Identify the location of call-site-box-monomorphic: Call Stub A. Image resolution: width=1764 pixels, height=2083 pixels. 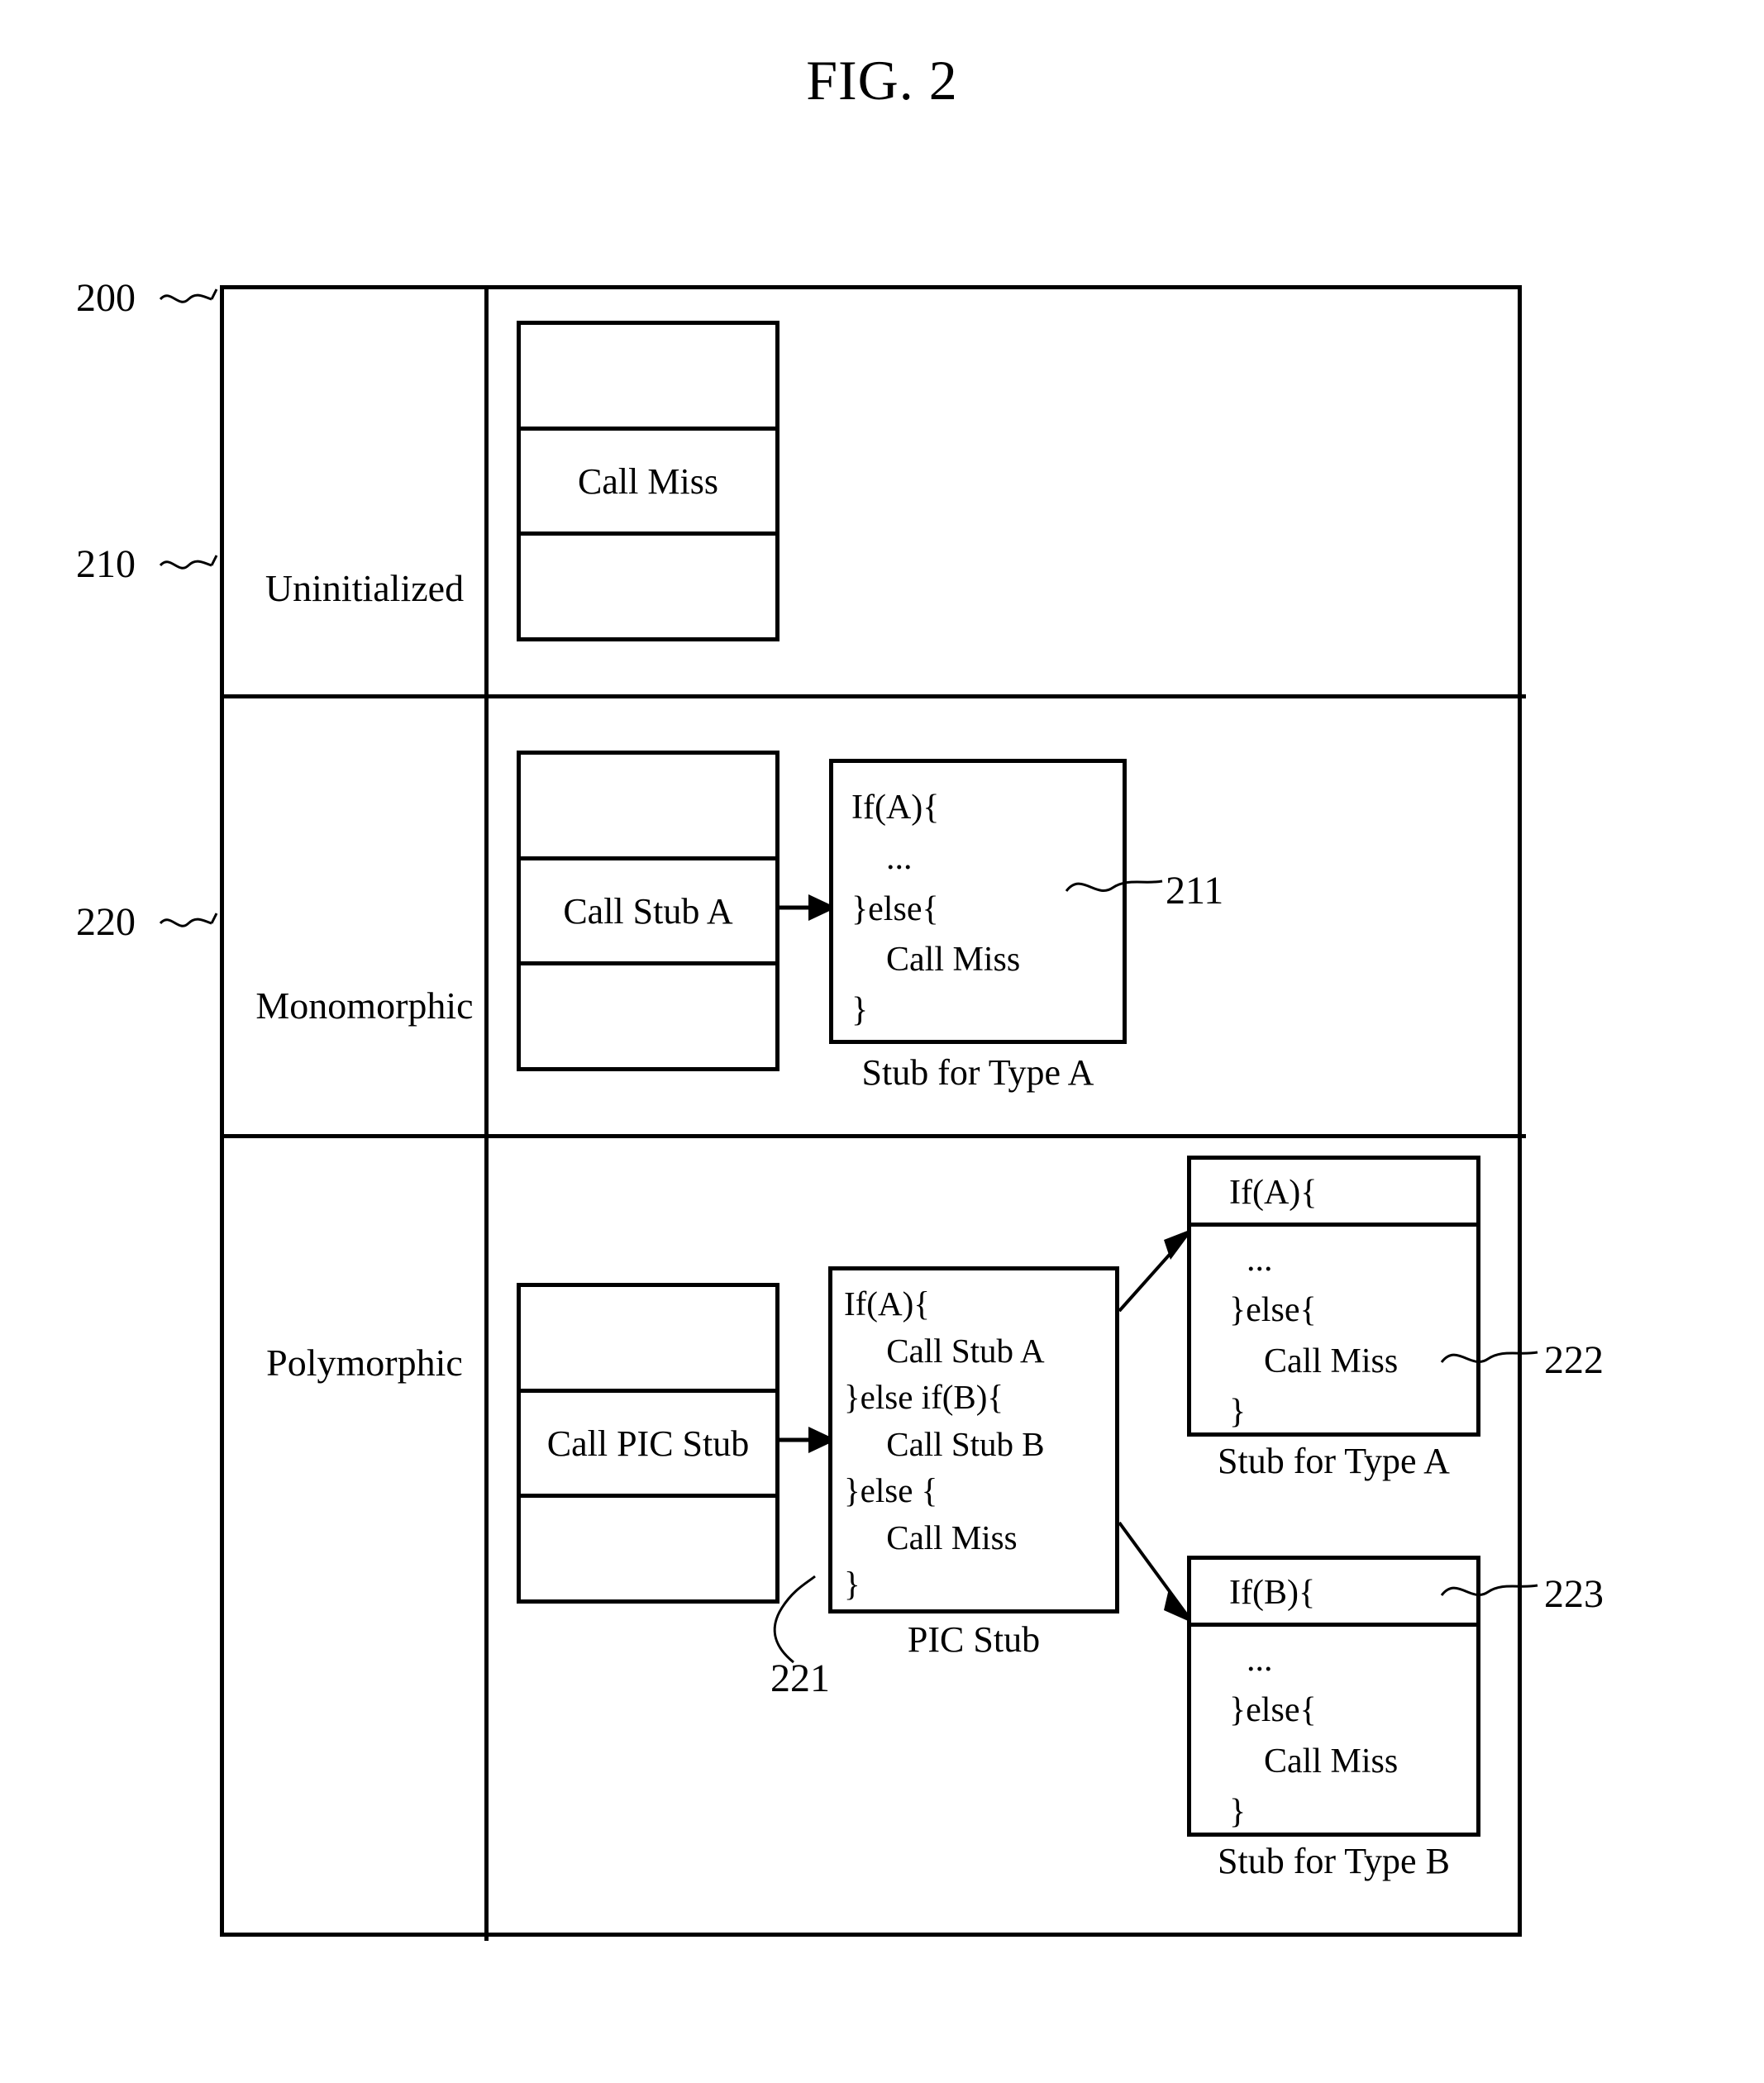
(648, 911).